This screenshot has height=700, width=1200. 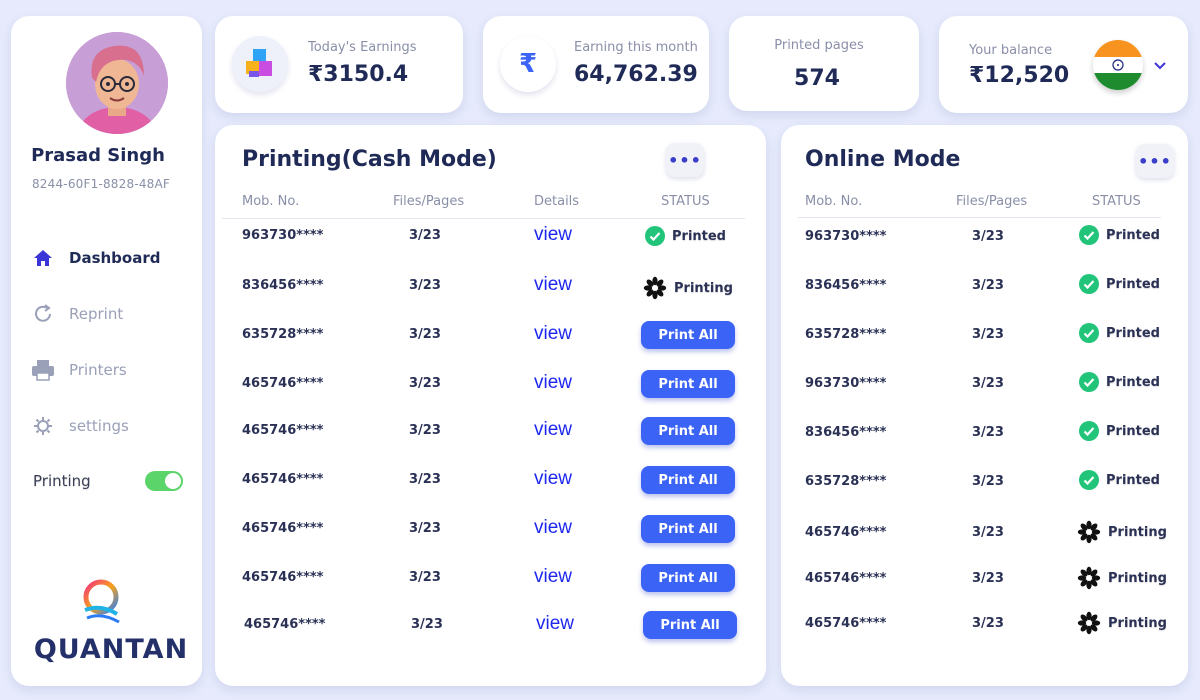 What do you see at coordinates (483, 218) in the screenshot?
I see `header-divider` at bounding box center [483, 218].